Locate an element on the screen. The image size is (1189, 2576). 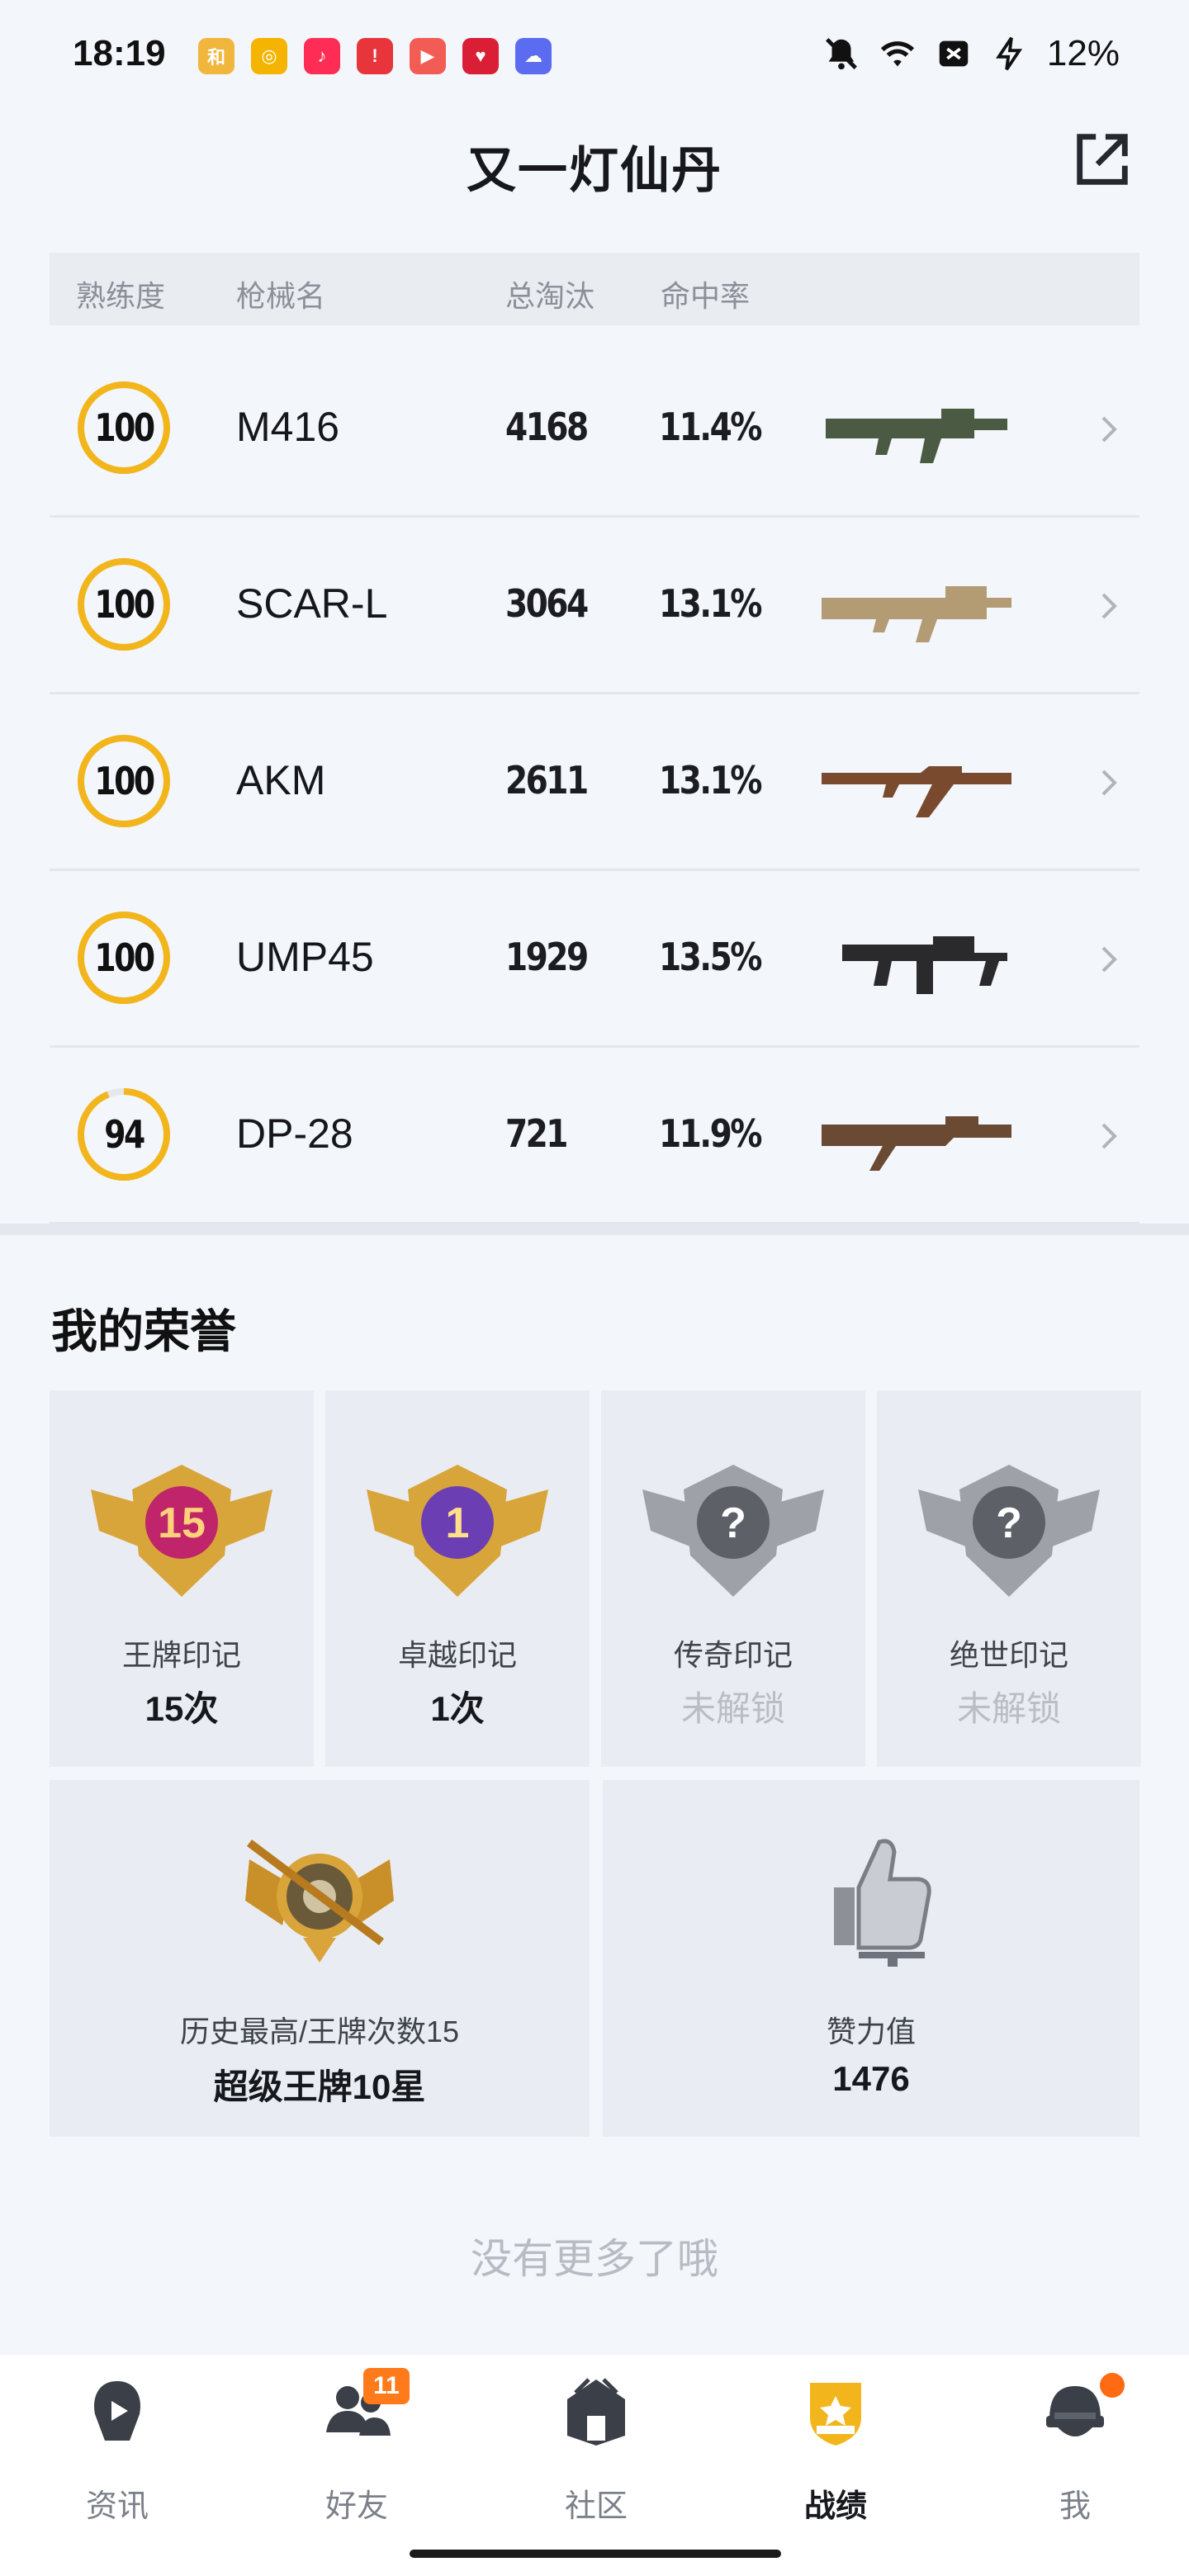
kill-count: 1929 is located at coordinates (547, 957).